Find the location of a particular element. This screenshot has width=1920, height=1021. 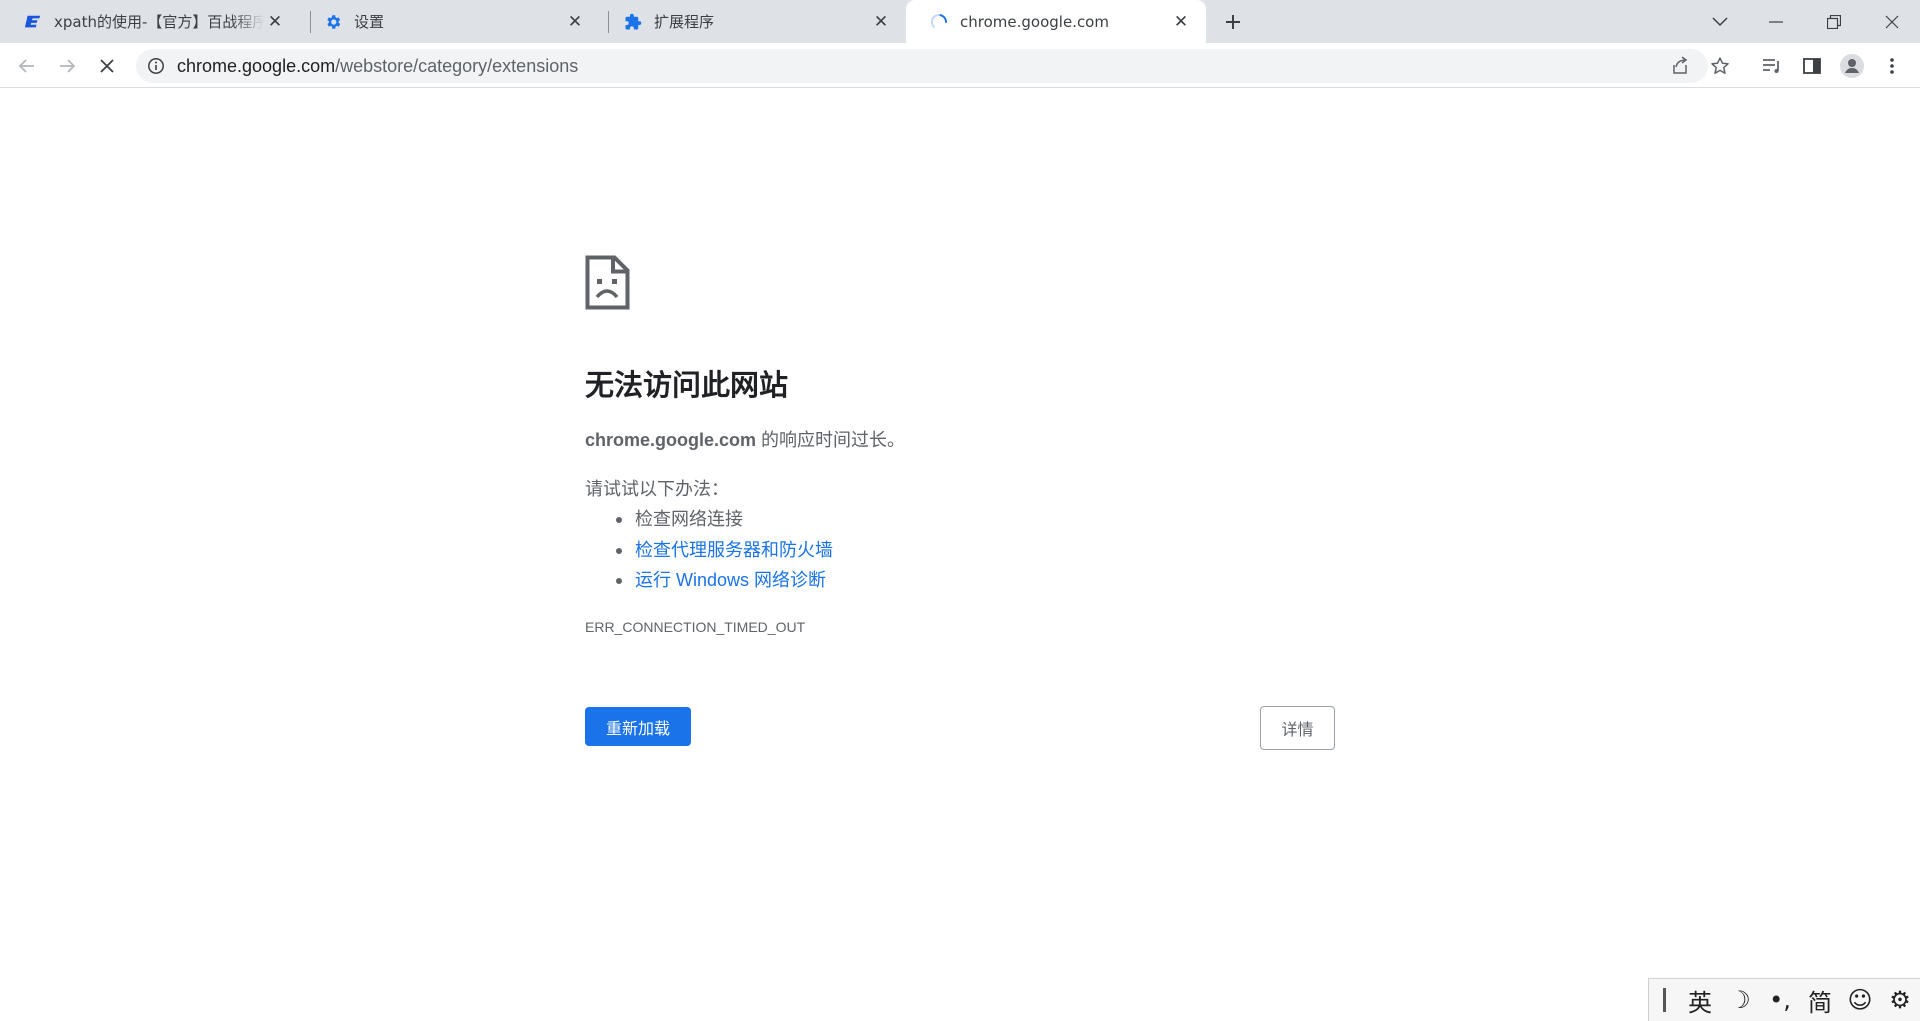

suggestion-check-proxy-link: 检查代理服务器和防火墙 is located at coordinates (709, 550).